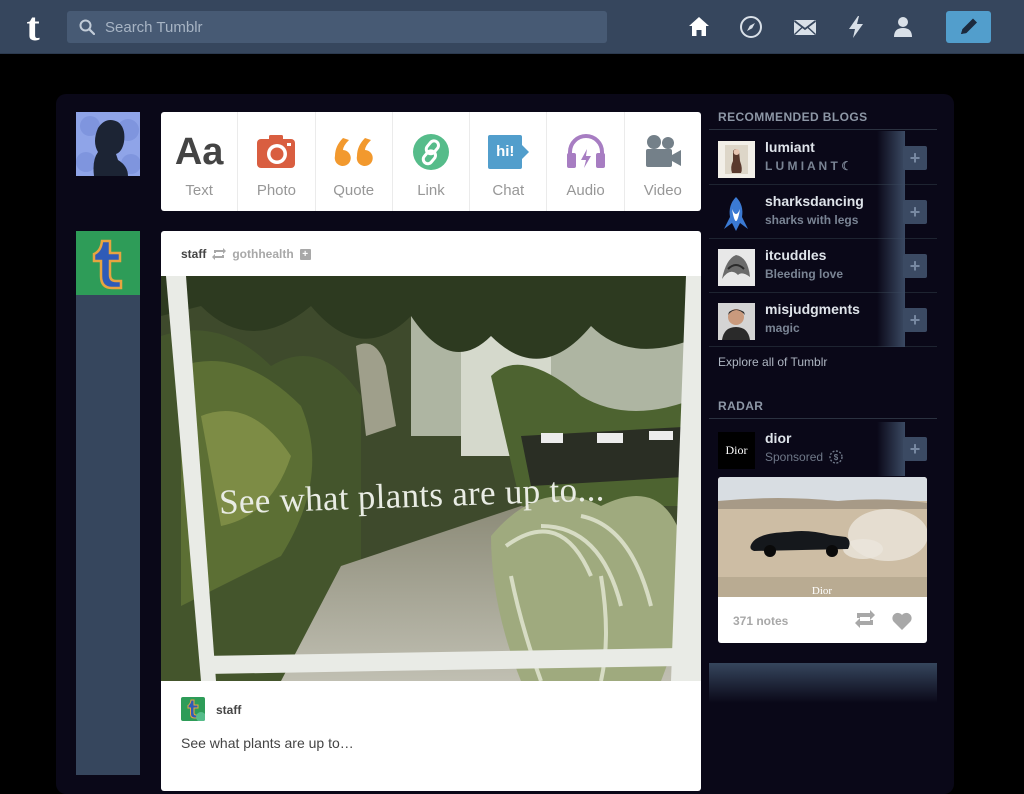  I want to click on post-type-photo: Photo, so click(277, 161).